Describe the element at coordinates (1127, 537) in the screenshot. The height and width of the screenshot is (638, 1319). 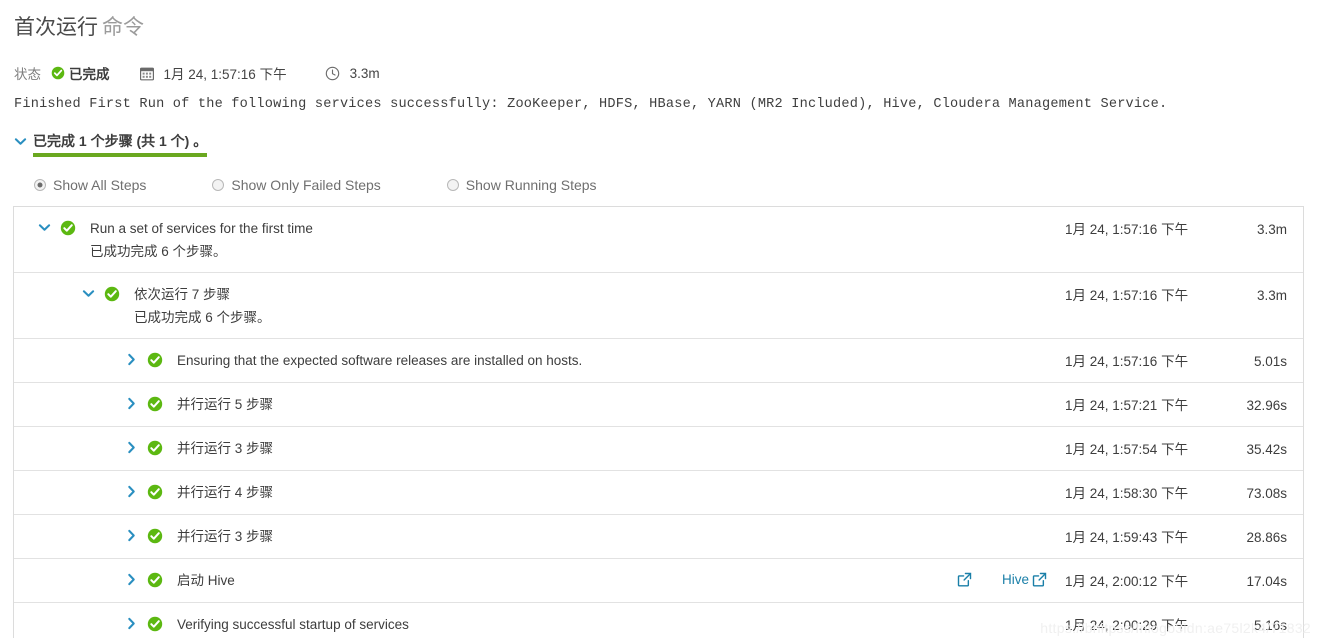
I see `step-time: 1月 24, 1:59:43 下午` at that location.